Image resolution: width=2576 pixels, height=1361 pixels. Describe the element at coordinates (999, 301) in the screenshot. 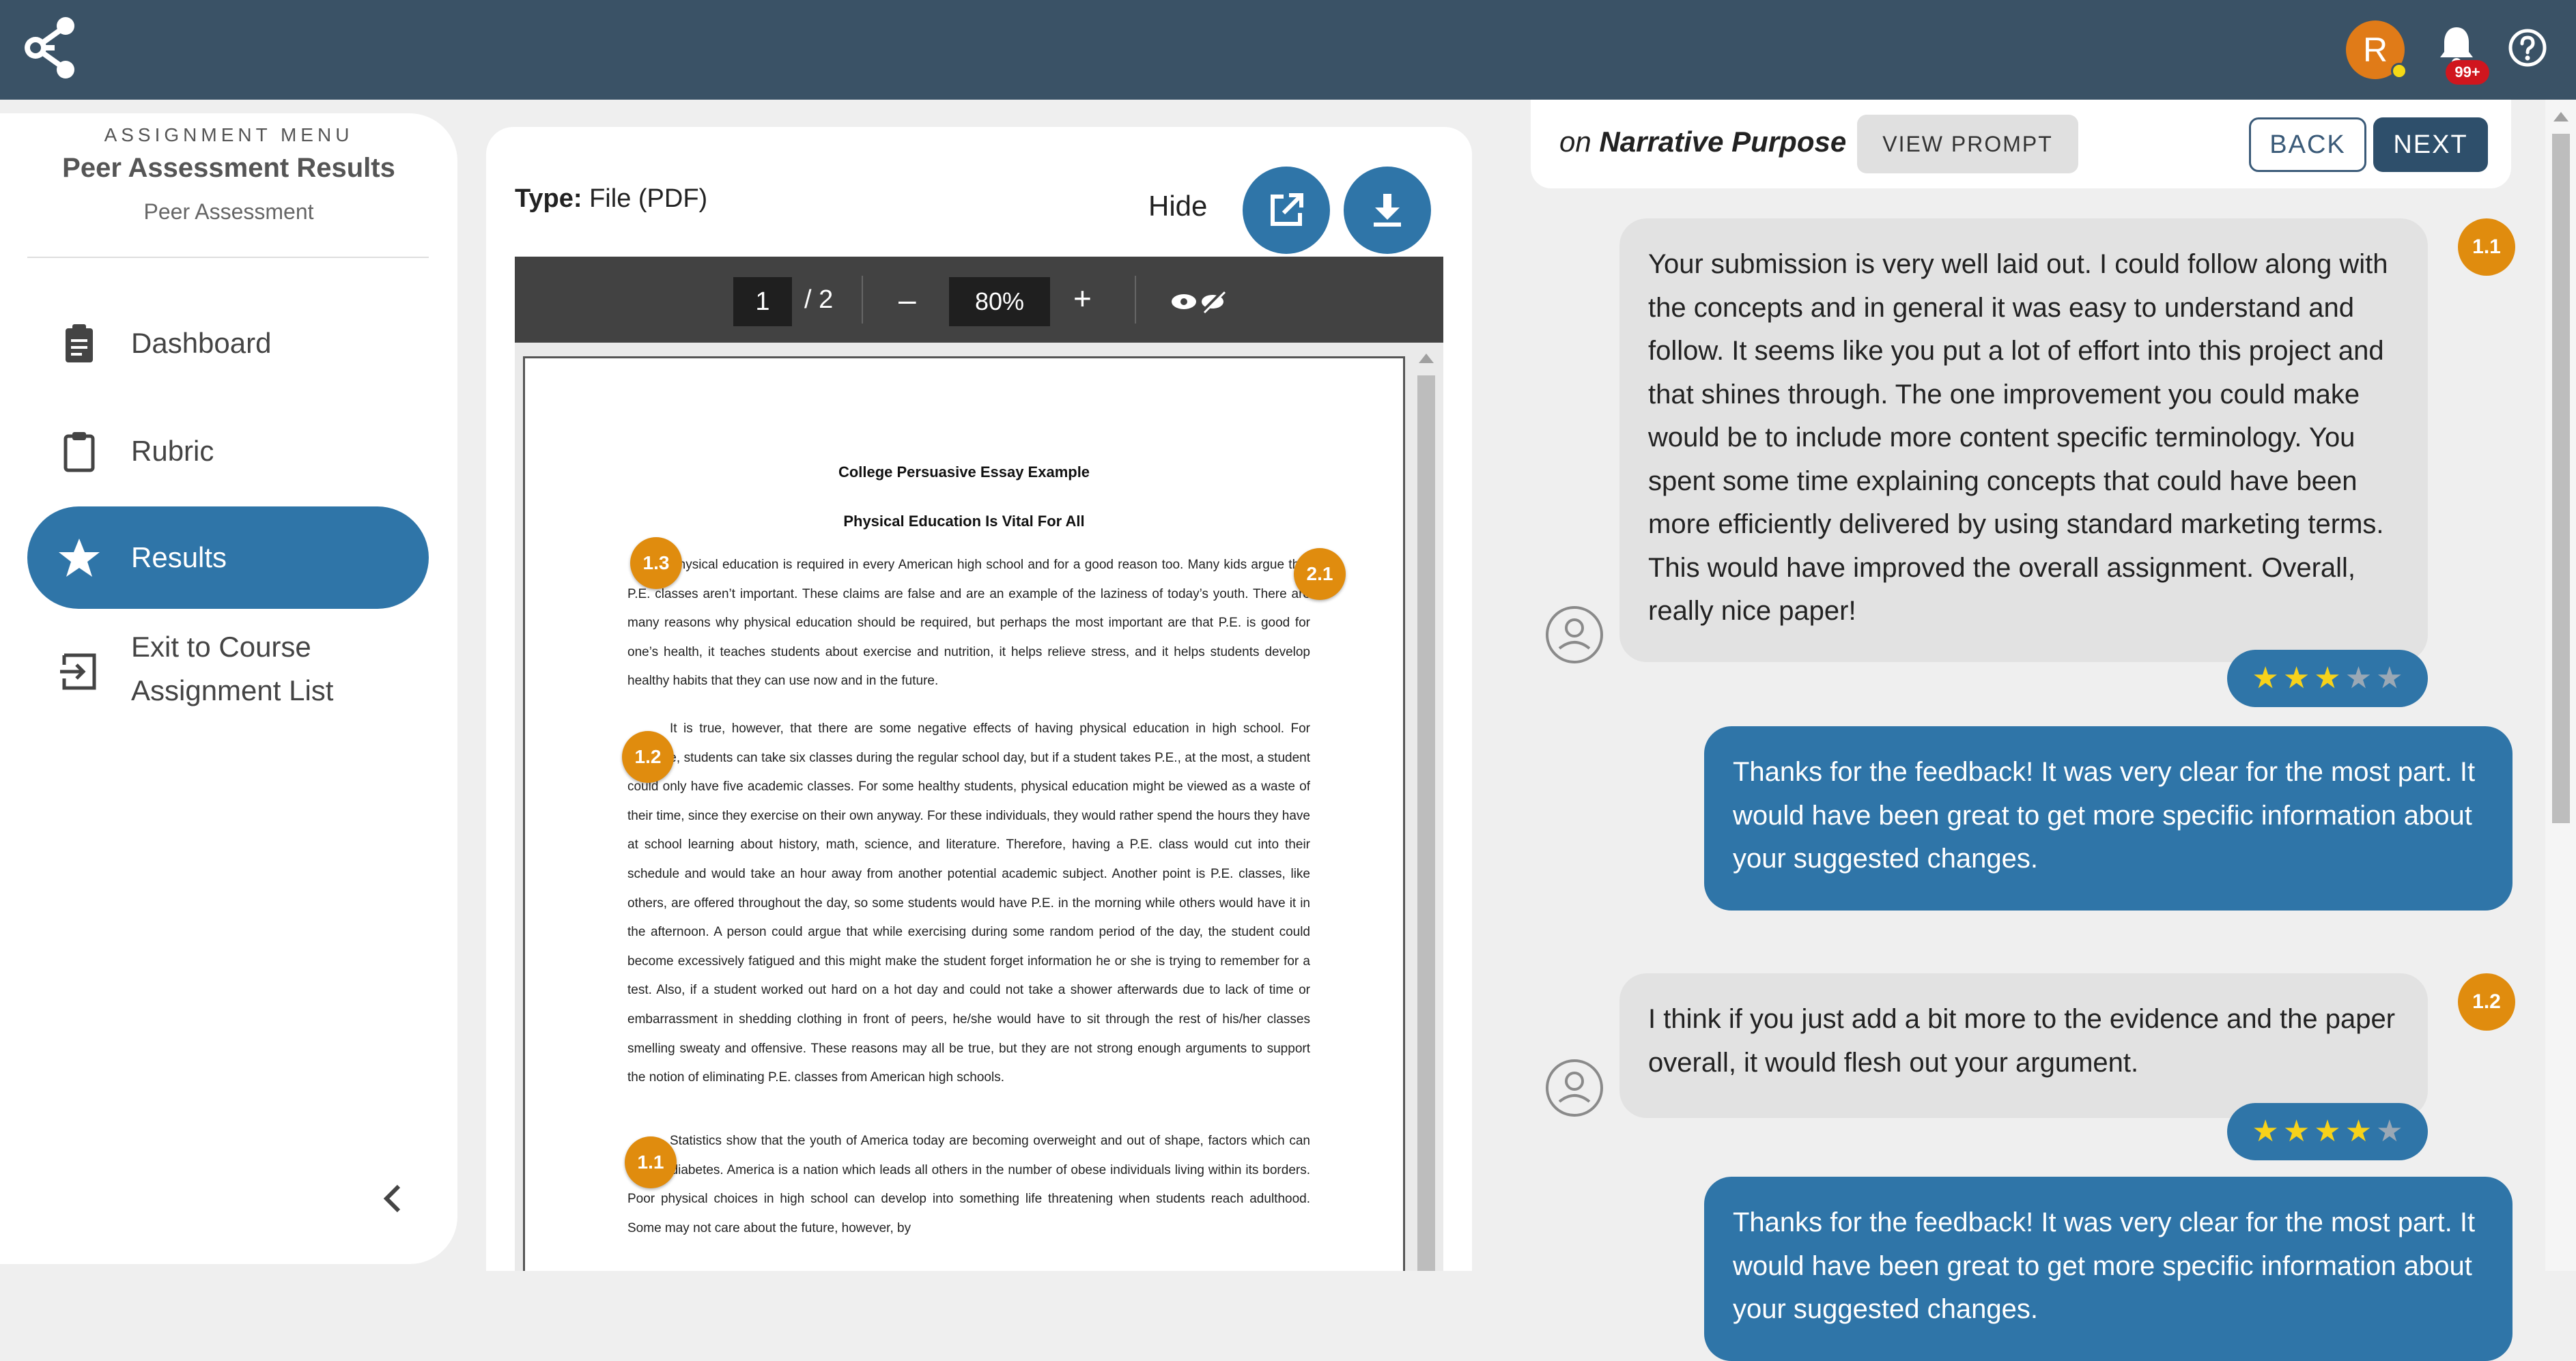

I see `zoom-level: 80%` at that location.